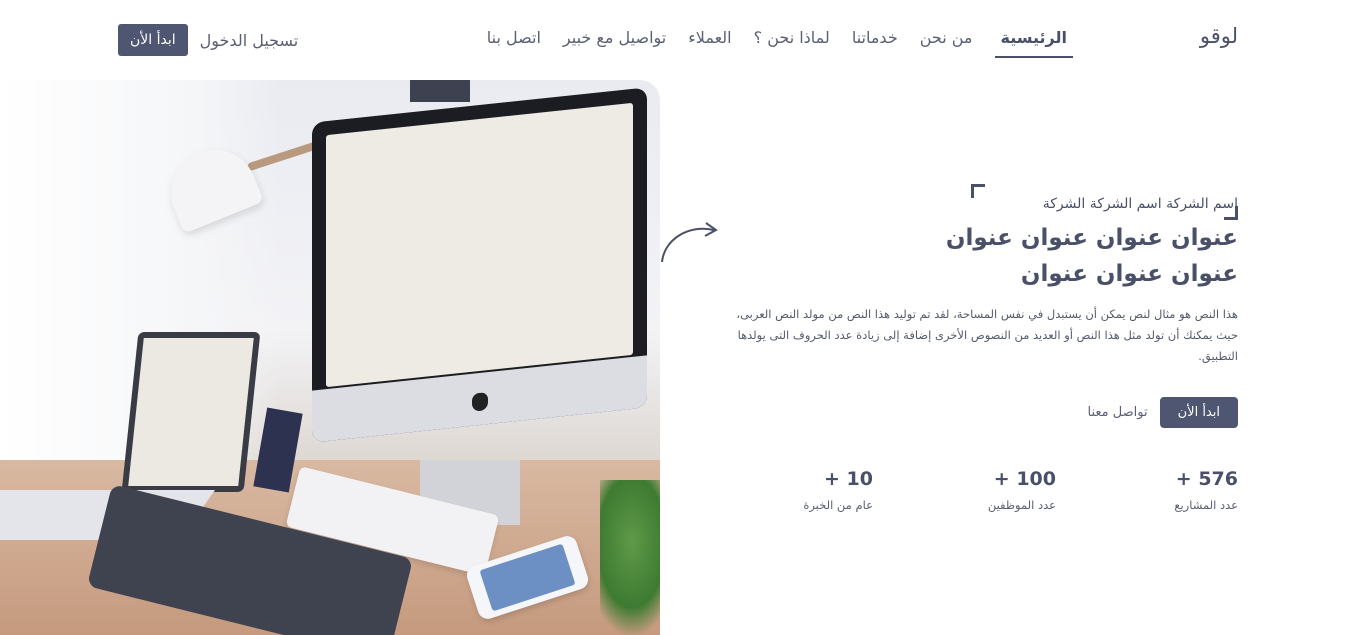  I want to click on stat-projects: 576 + عدد المشاريع, so click(1206, 490).